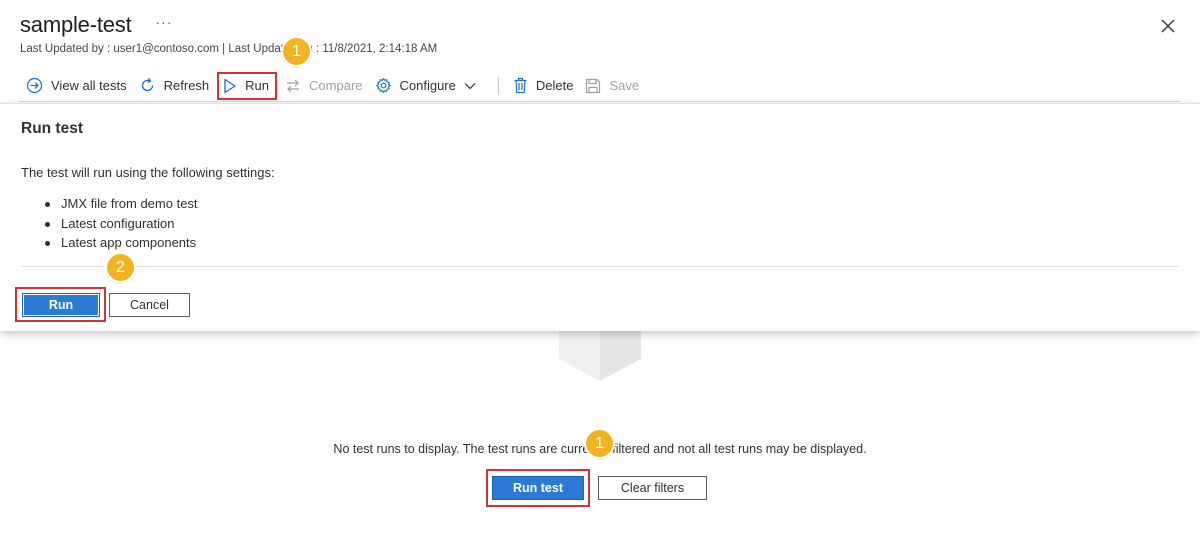 This screenshot has width=1200, height=551. Describe the element at coordinates (121, 245) in the screenshot. I see `list-item: Latest app components` at that location.